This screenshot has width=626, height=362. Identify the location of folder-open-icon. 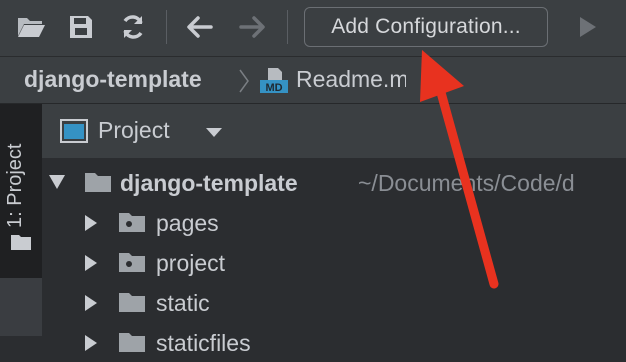
(31, 27).